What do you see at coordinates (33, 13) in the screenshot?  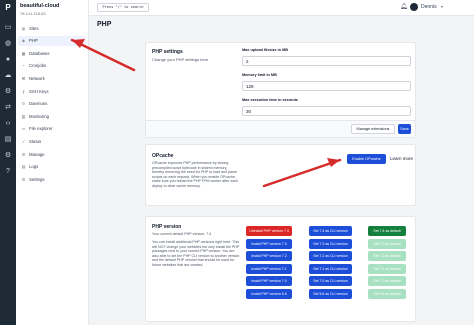 I see `server-ip: 78.141.218.63` at bounding box center [33, 13].